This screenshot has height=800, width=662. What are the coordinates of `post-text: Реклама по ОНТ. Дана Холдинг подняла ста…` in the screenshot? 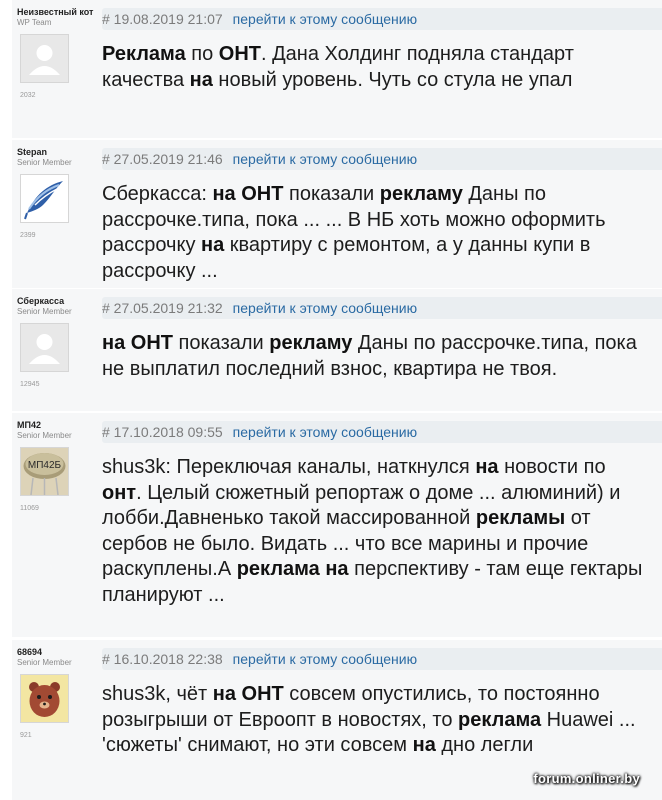 It's located at (374, 67).